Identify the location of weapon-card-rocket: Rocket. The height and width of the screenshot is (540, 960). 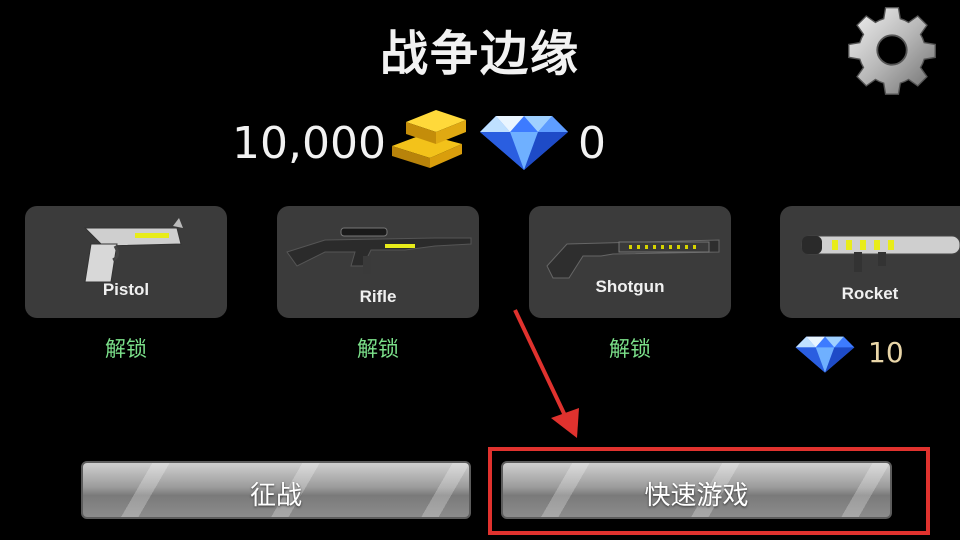
(870, 262).